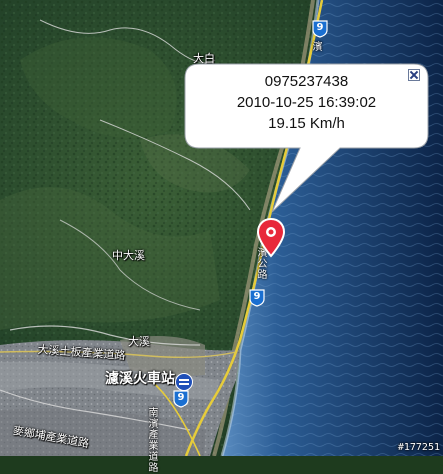 This screenshot has width=443, height=474. Describe the element at coordinates (184, 382) in the screenshot. I see `train-station-icon` at that location.